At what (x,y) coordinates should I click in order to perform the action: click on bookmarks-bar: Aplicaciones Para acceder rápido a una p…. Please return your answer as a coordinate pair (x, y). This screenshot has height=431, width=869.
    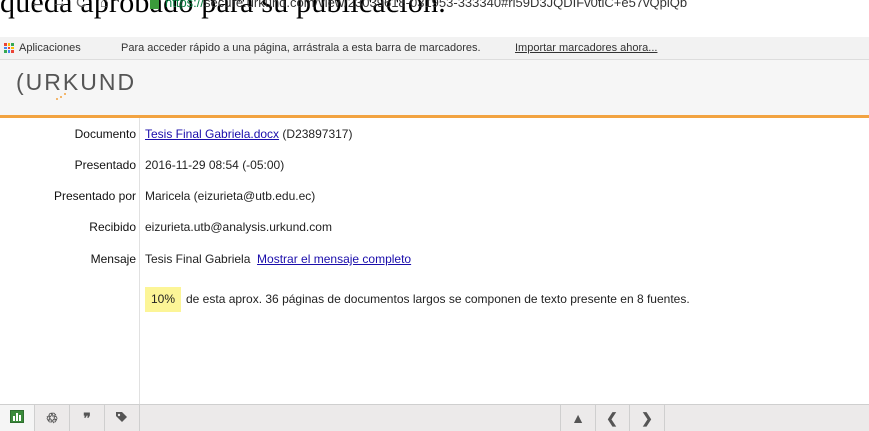
    Looking at the image, I should click on (434, 48).